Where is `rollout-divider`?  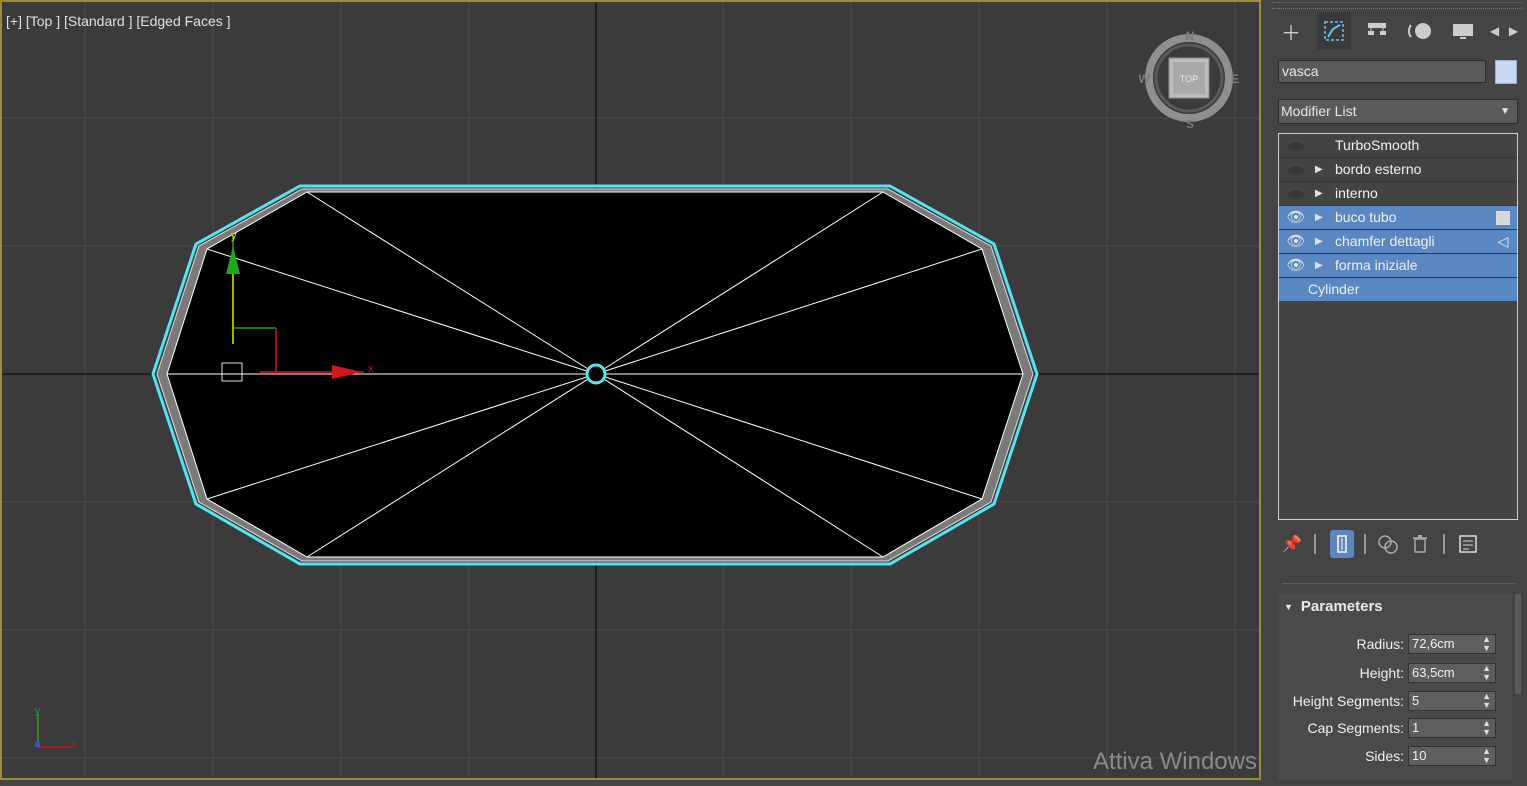 rollout-divider is located at coordinates (1399, 583).